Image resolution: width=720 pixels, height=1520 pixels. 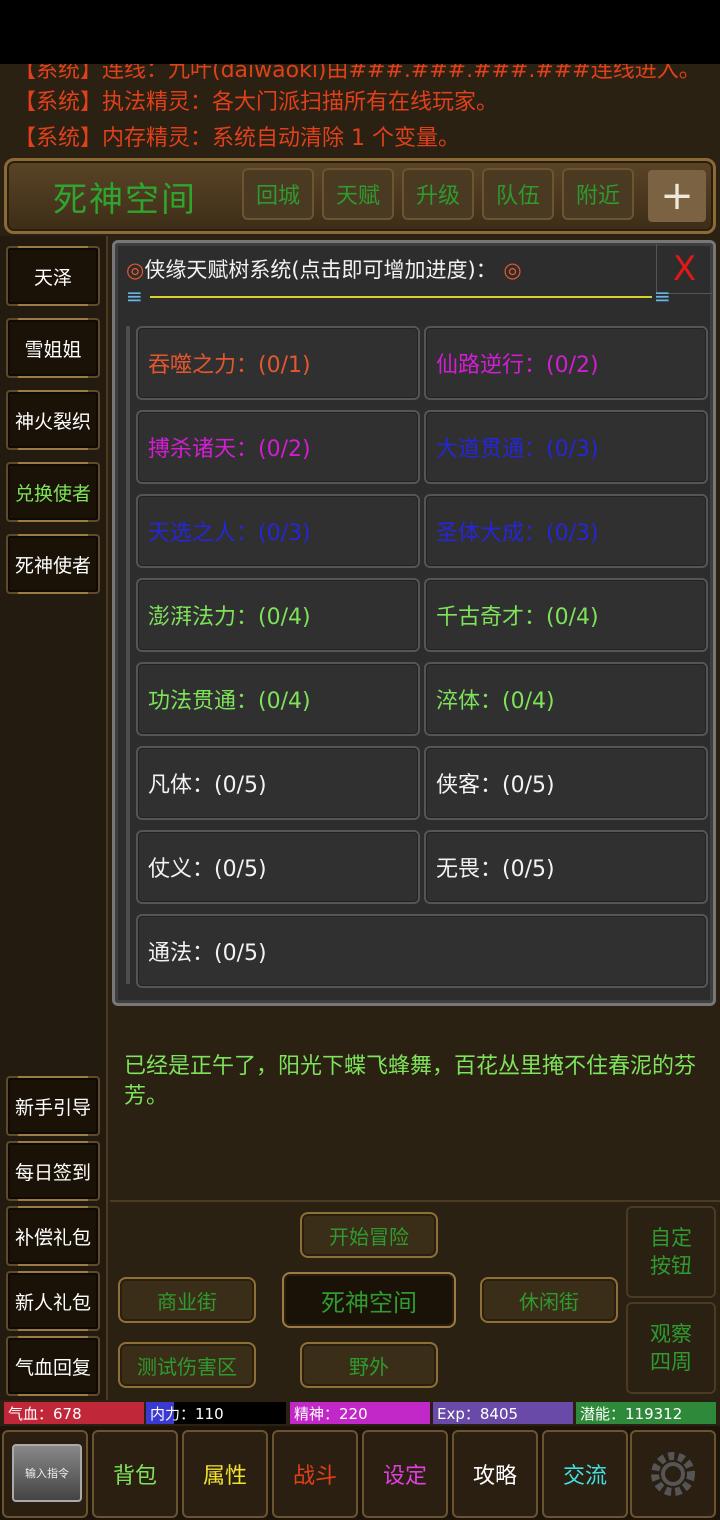 I want to click on tab-0: 背包, so click(x=135, y=1474).